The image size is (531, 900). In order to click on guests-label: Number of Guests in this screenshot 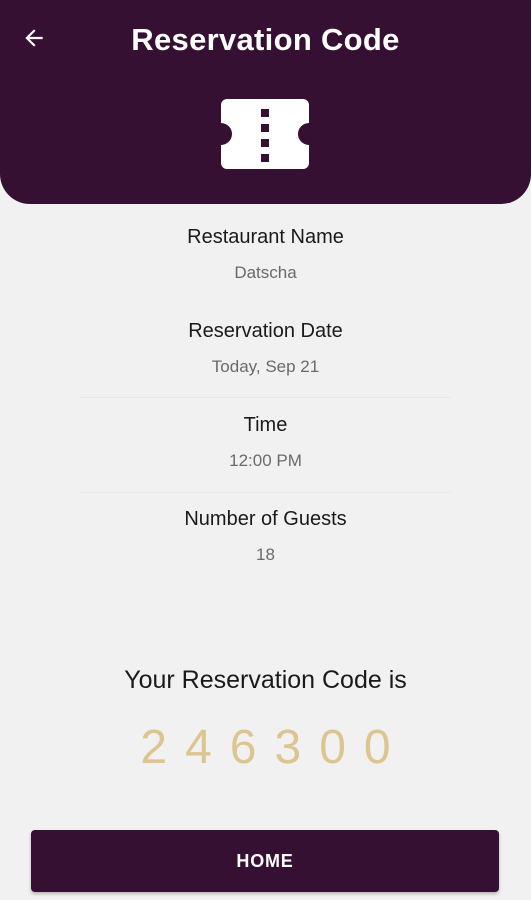, I will do `click(265, 519)`.